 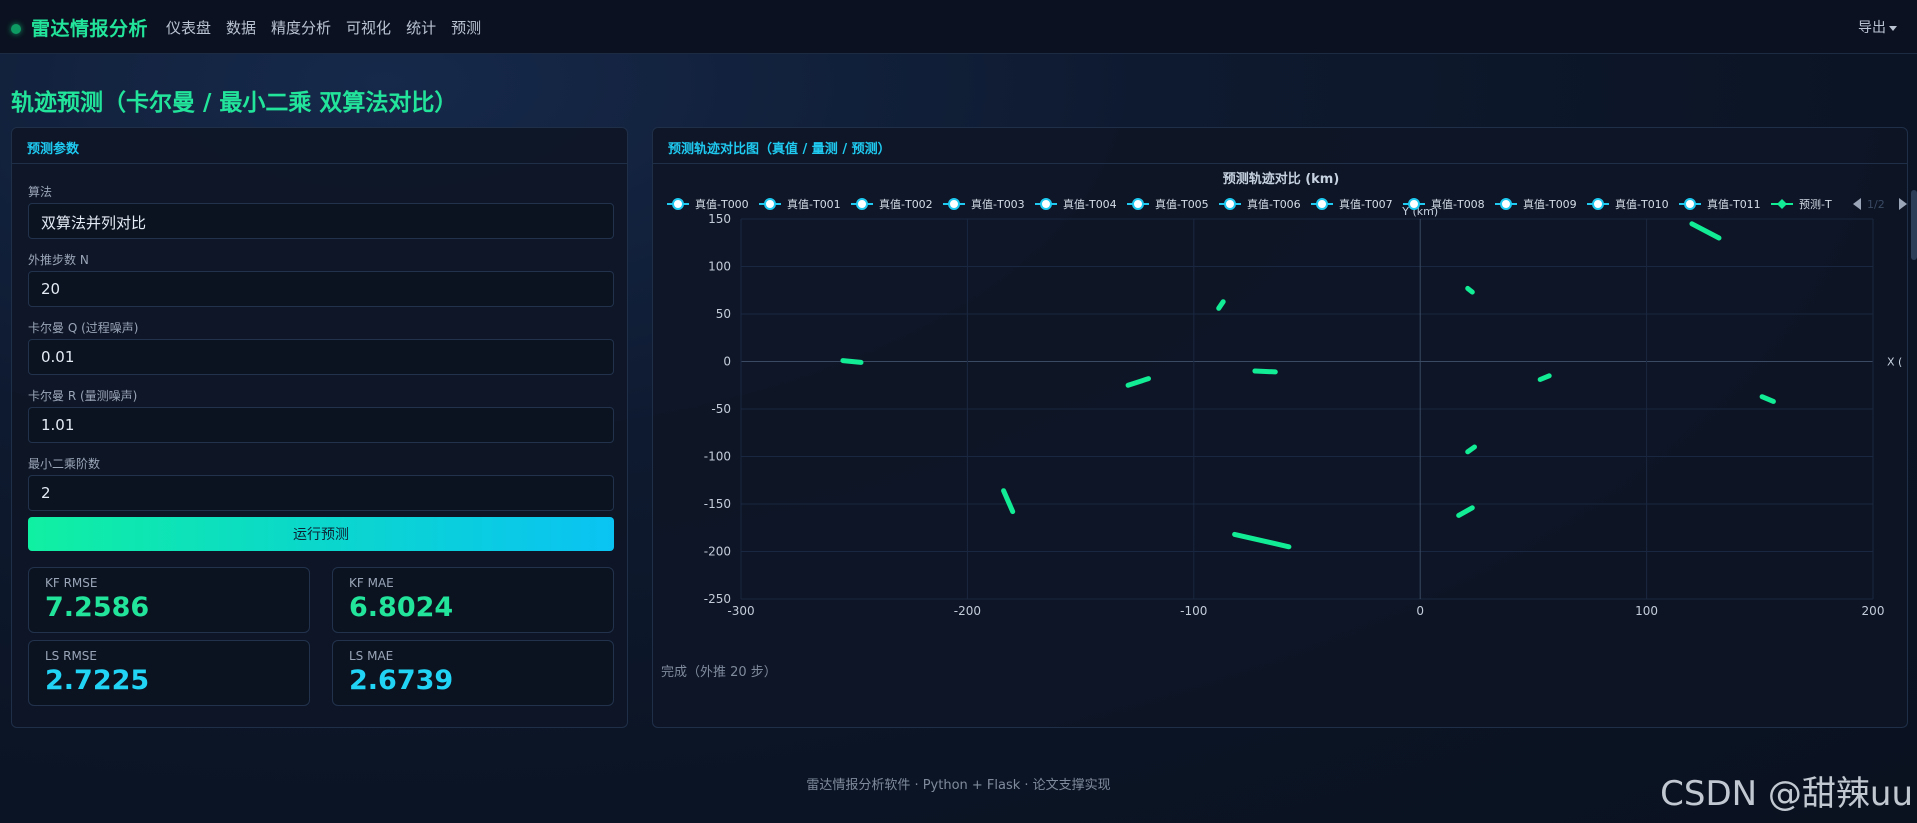 I want to click on legend-entry: 真值-T010, so click(x=1642, y=204).